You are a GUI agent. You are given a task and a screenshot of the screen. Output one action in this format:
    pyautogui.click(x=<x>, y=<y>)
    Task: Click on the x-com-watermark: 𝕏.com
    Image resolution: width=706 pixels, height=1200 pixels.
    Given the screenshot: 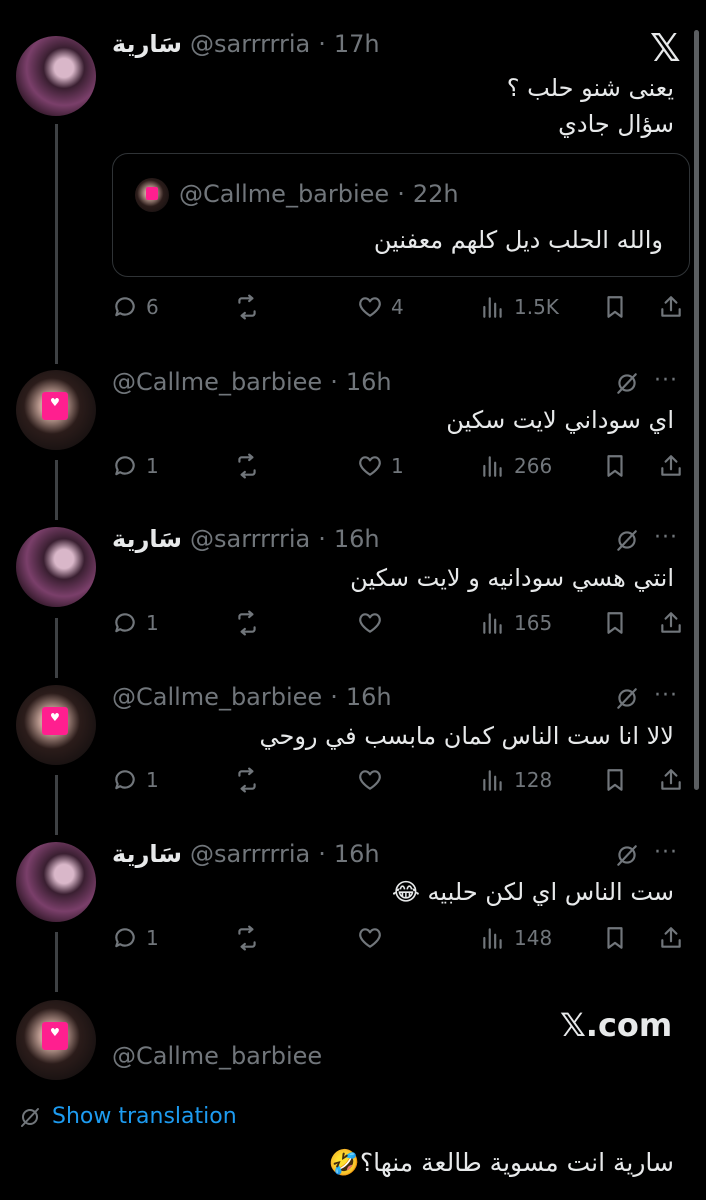 What is the action you would take?
    pyautogui.click(x=616, y=1025)
    